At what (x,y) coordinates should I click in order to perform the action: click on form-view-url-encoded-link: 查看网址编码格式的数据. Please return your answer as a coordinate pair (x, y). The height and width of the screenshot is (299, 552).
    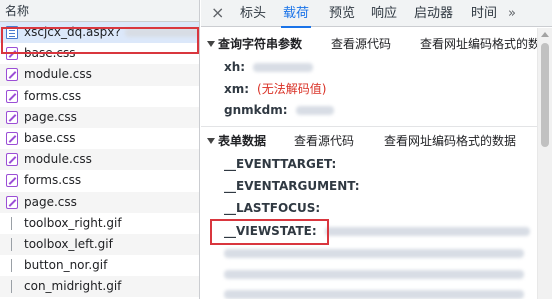
    Looking at the image, I should click on (450, 141).